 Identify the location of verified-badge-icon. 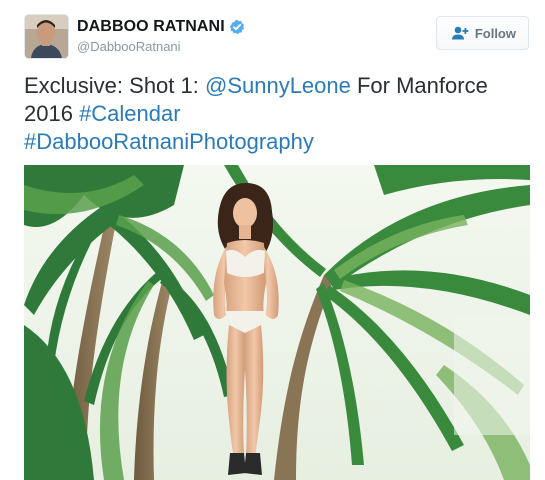
(237, 27).